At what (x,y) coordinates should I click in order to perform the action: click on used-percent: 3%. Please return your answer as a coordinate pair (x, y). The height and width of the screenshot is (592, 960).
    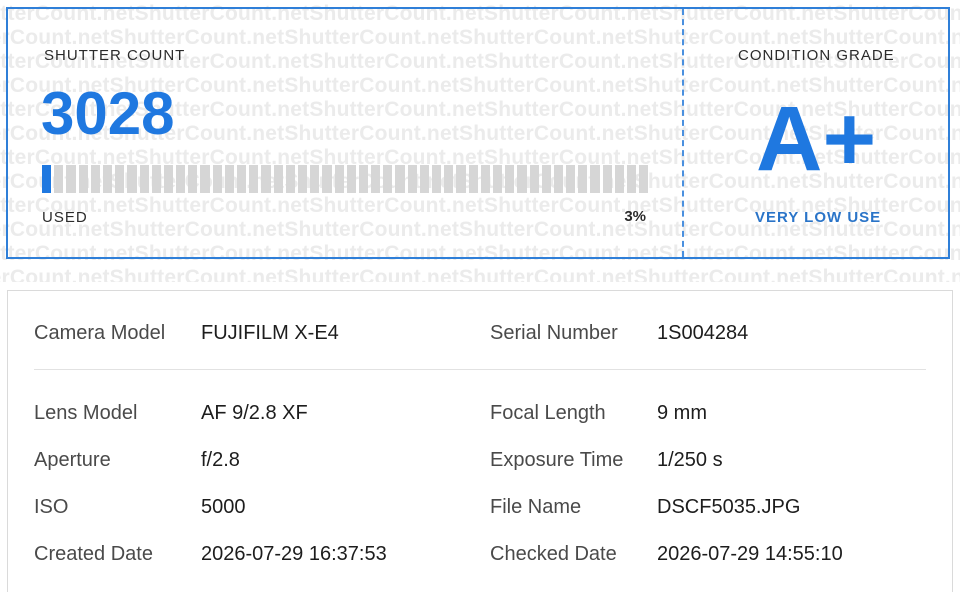
    Looking at the image, I should click on (635, 216).